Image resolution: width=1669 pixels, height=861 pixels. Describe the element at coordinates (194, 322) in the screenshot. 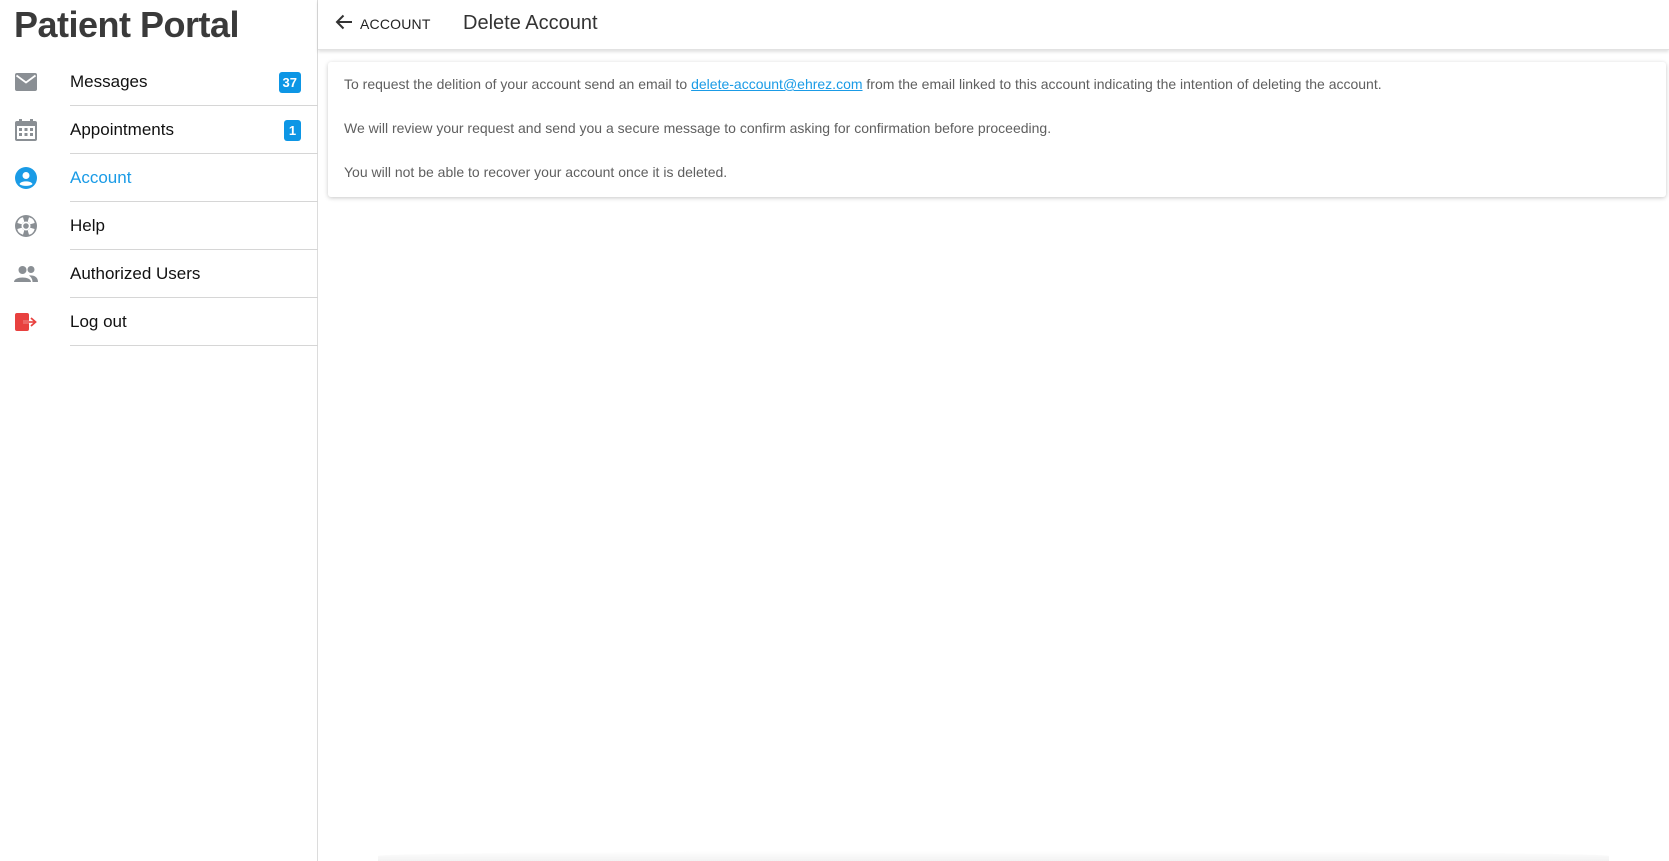

I see `sidebar-item-label: Log out` at that location.